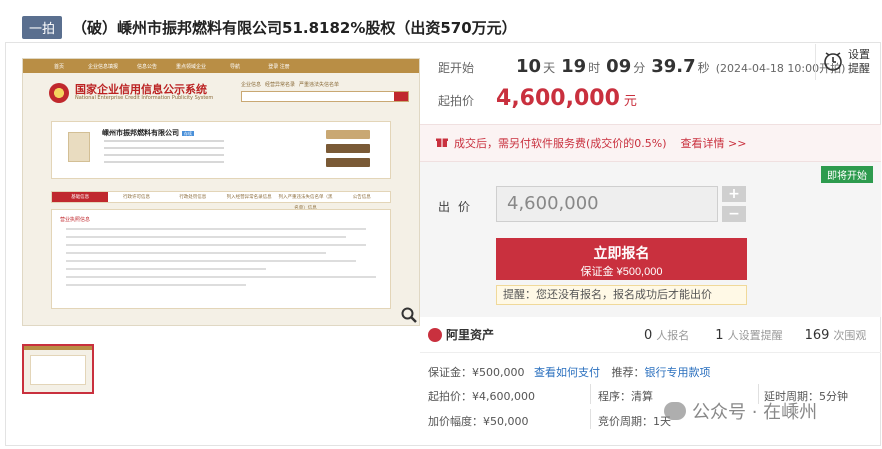  What do you see at coordinates (42, 27) in the screenshot?
I see `auction-round-badge: 一拍` at bounding box center [42, 27].